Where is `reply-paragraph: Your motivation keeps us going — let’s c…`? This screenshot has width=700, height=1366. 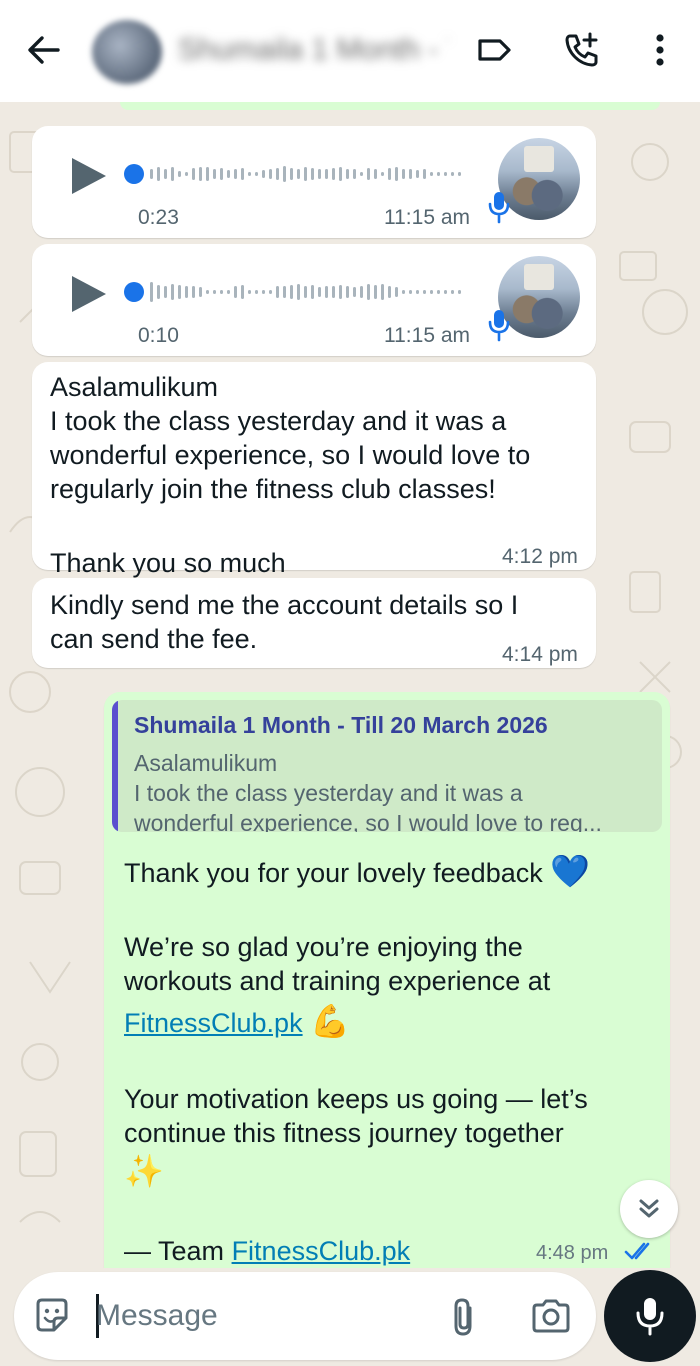
reply-paragraph: Your motivation keeps us going — let’s c… is located at coordinates (356, 1135).